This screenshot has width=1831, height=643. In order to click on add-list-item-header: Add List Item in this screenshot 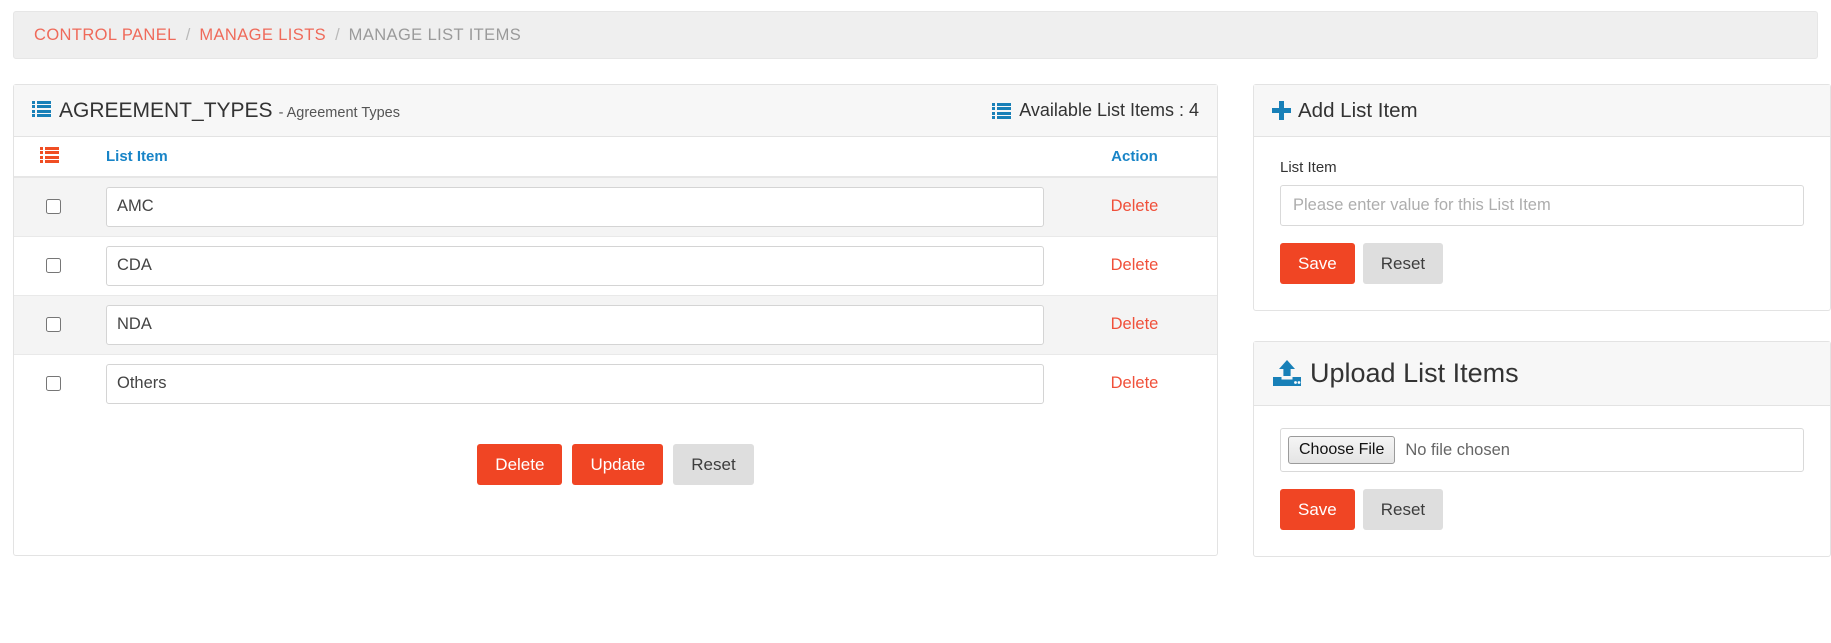, I will do `click(1542, 111)`.